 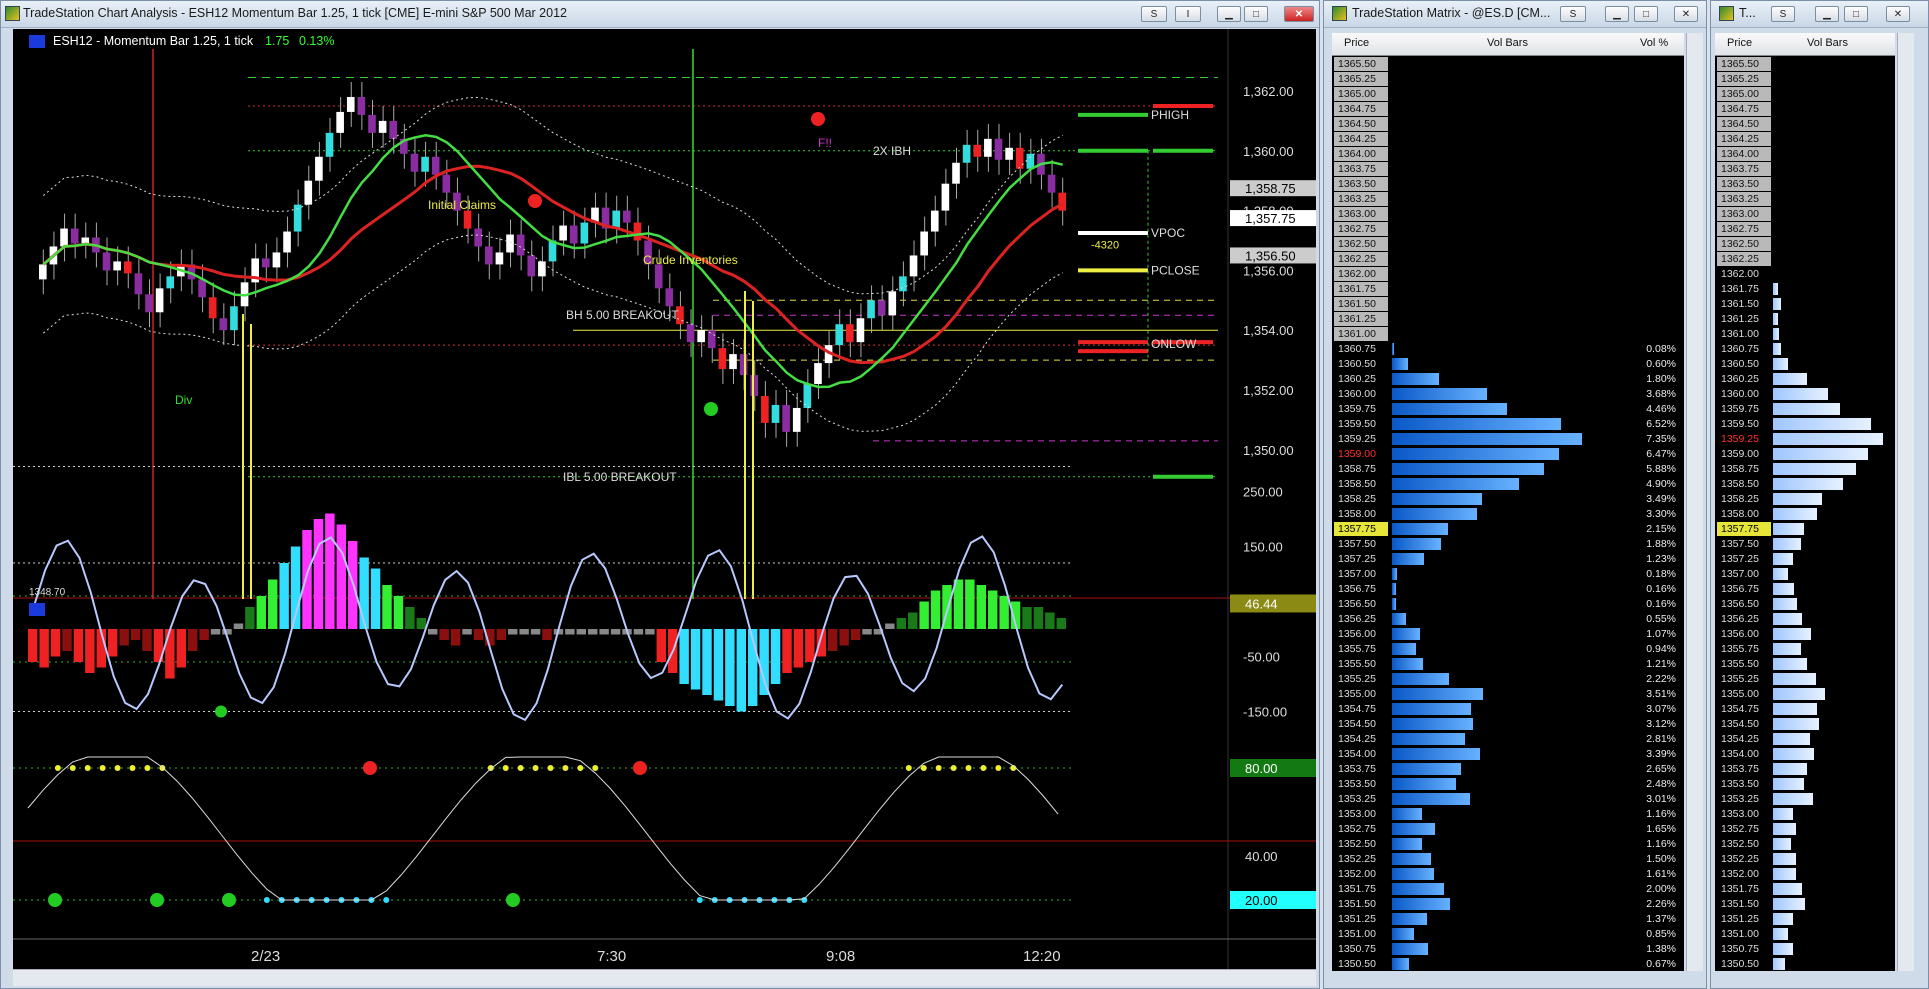 What do you see at coordinates (1805, 229) in the screenshot?
I see `ladder-row: 1362.75` at bounding box center [1805, 229].